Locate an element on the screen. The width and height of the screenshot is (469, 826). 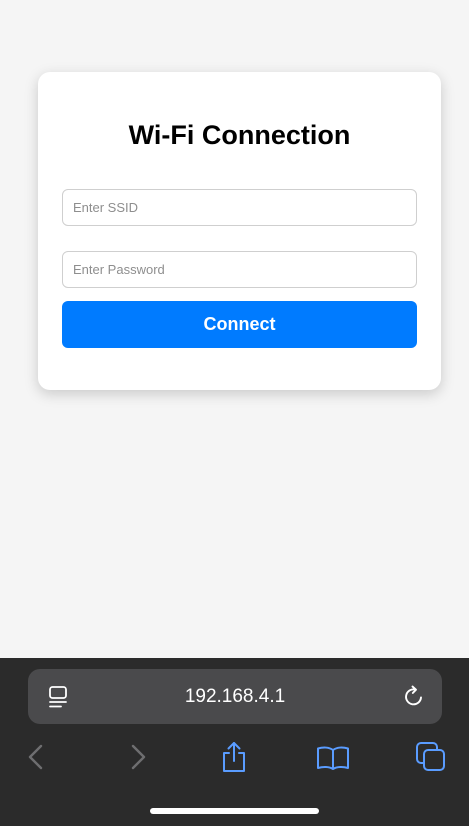
address-text: 192.168.4.1 is located at coordinates (235, 696).